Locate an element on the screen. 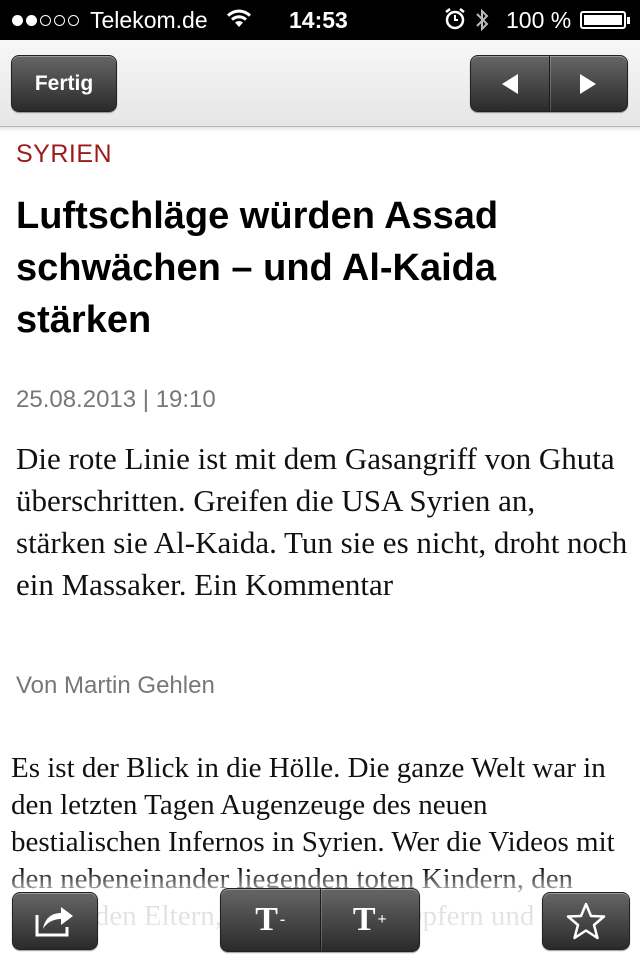  battery-icon is located at coordinates (605, 20).